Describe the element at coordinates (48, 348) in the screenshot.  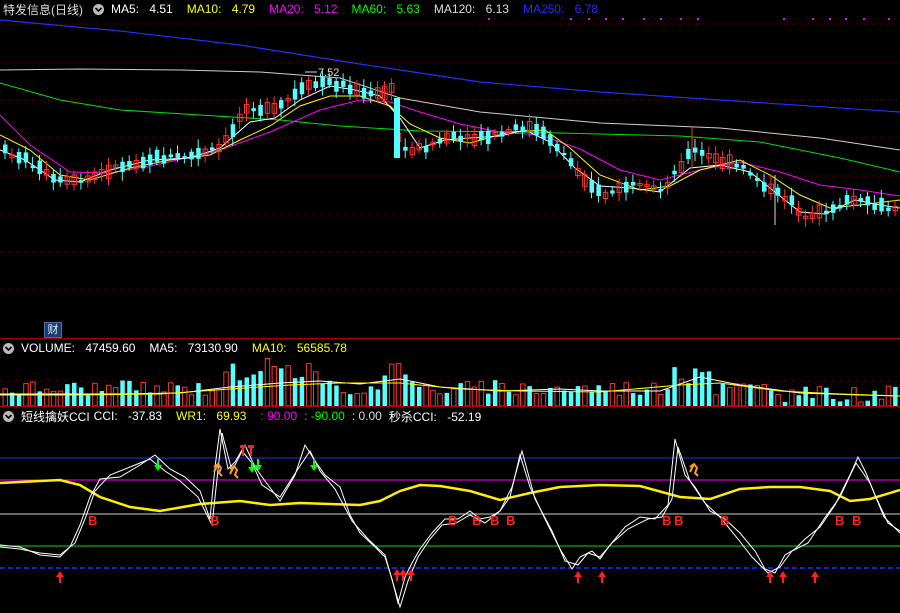
I see `volume-label: VOLUME:` at that location.